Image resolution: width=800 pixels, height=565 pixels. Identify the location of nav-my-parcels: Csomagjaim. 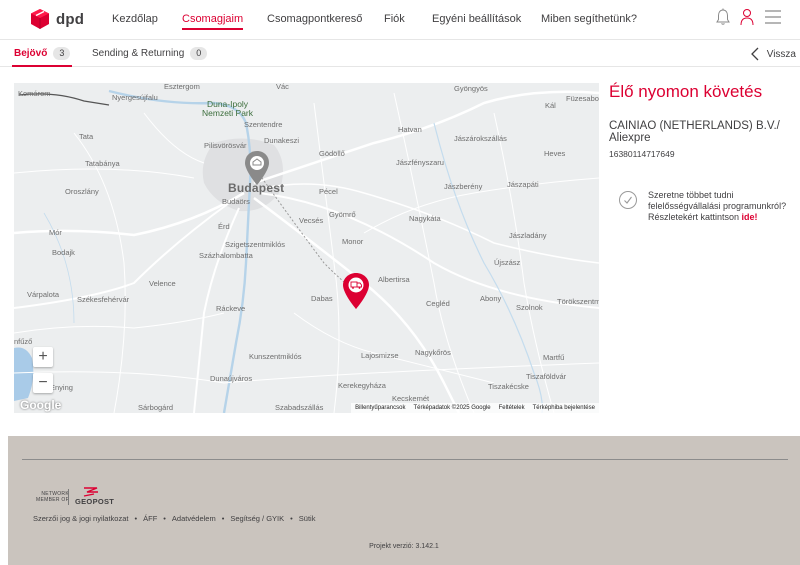
(213, 21).